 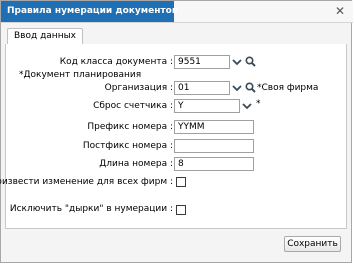 I want to click on tab-data-entry: Ввод данных, so click(x=45, y=36).